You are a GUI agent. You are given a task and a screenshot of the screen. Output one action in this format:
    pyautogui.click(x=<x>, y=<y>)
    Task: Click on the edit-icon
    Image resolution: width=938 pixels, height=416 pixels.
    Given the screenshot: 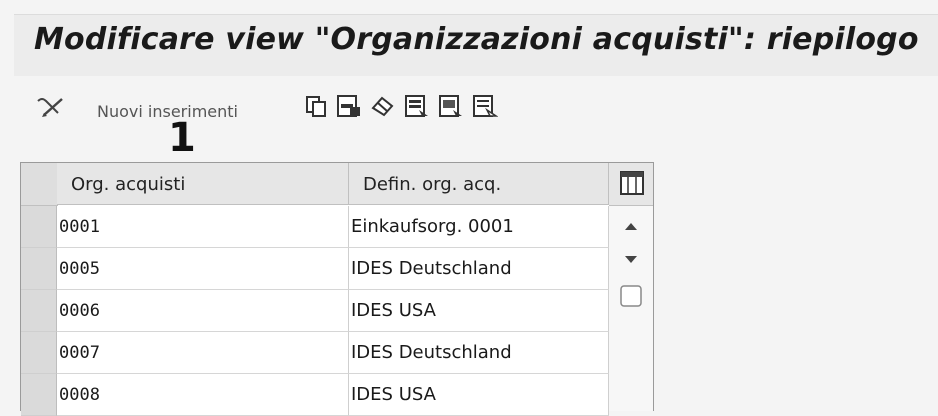 What is the action you would take?
    pyautogui.click(x=50, y=108)
    